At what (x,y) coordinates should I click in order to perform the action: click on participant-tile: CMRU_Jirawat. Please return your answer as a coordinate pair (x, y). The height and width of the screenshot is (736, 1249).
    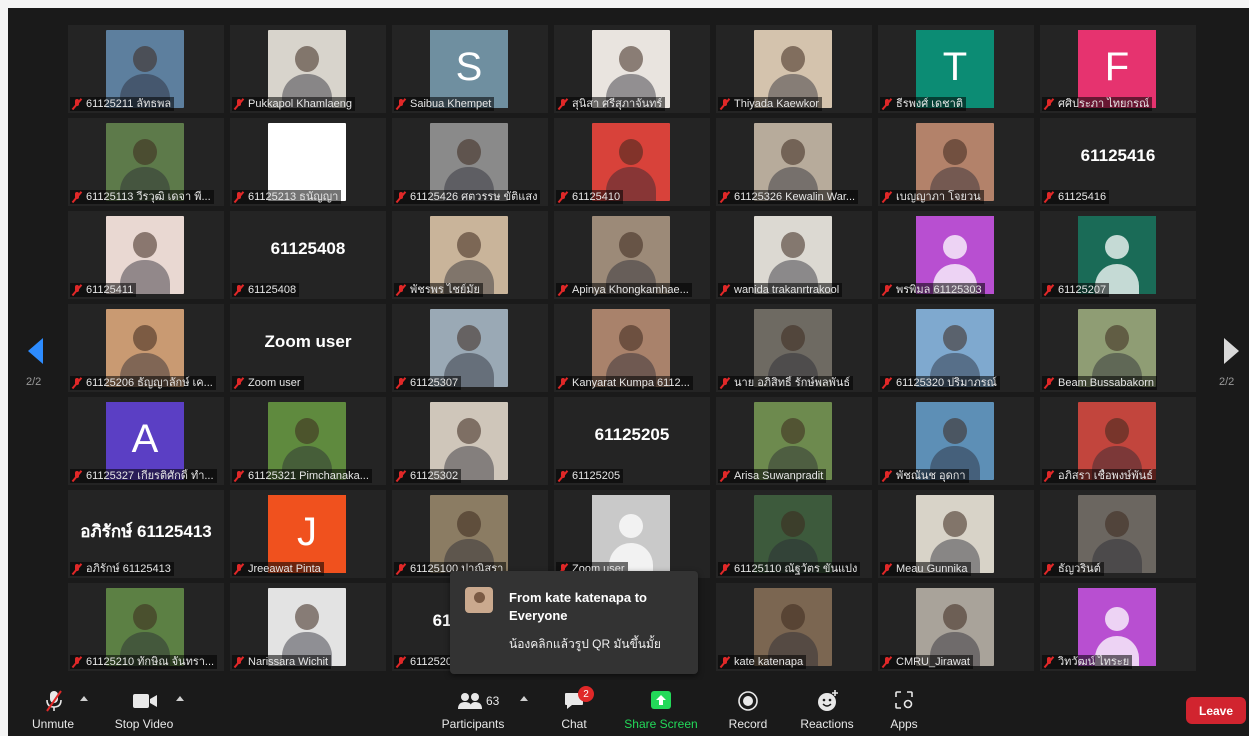
    Looking at the image, I should click on (956, 627).